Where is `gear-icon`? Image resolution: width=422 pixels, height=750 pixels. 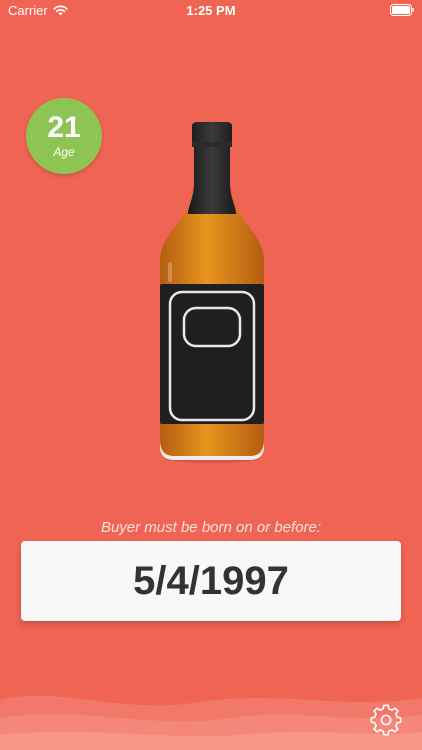
gear-icon is located at coordinates (386, 720).